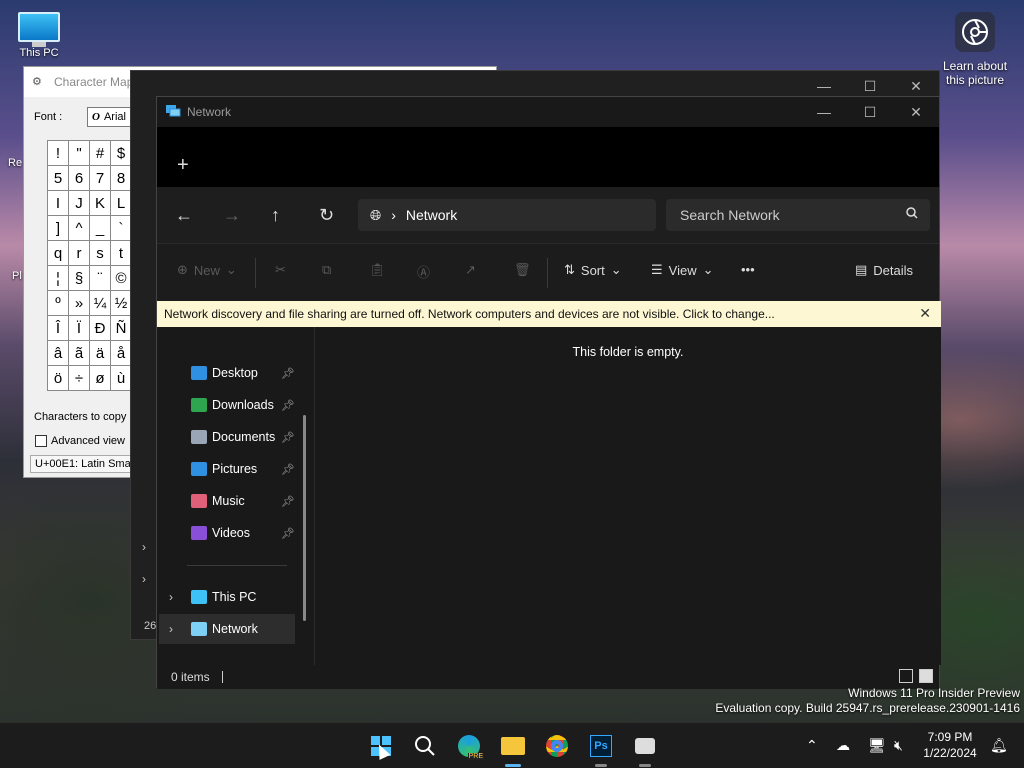 The height and width of the screenshot is (768, 1024). I want to click on sidebar-item-desktop: Desktop 📌︎, so click(227, 373).